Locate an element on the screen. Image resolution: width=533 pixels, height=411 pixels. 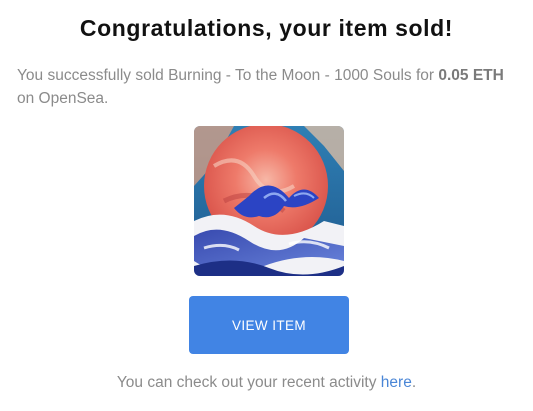
page-title: Congratulations, your item sold! is located at coordinates (266, 28).